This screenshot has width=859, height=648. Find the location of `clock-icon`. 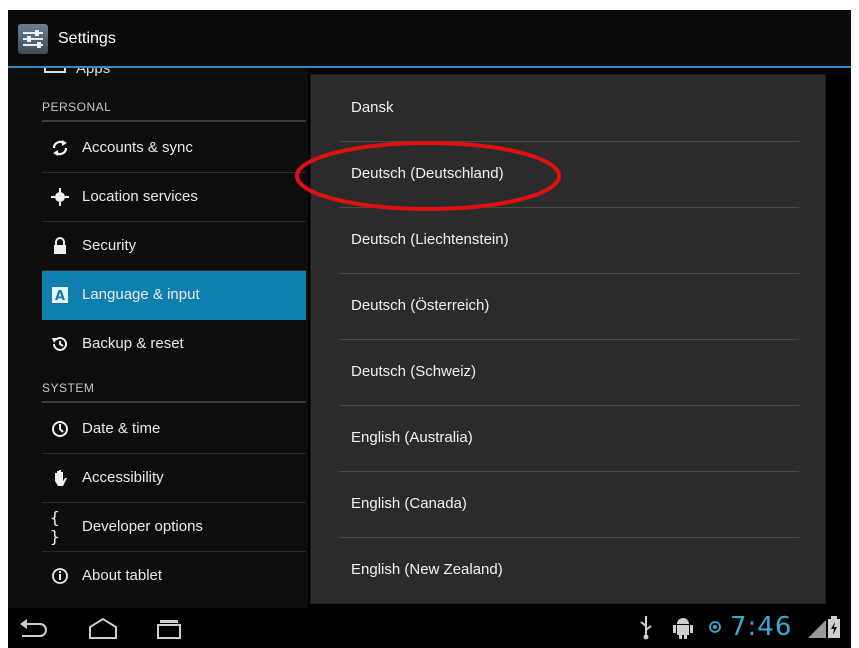

clock-icon is located at coordinates (60, 429).